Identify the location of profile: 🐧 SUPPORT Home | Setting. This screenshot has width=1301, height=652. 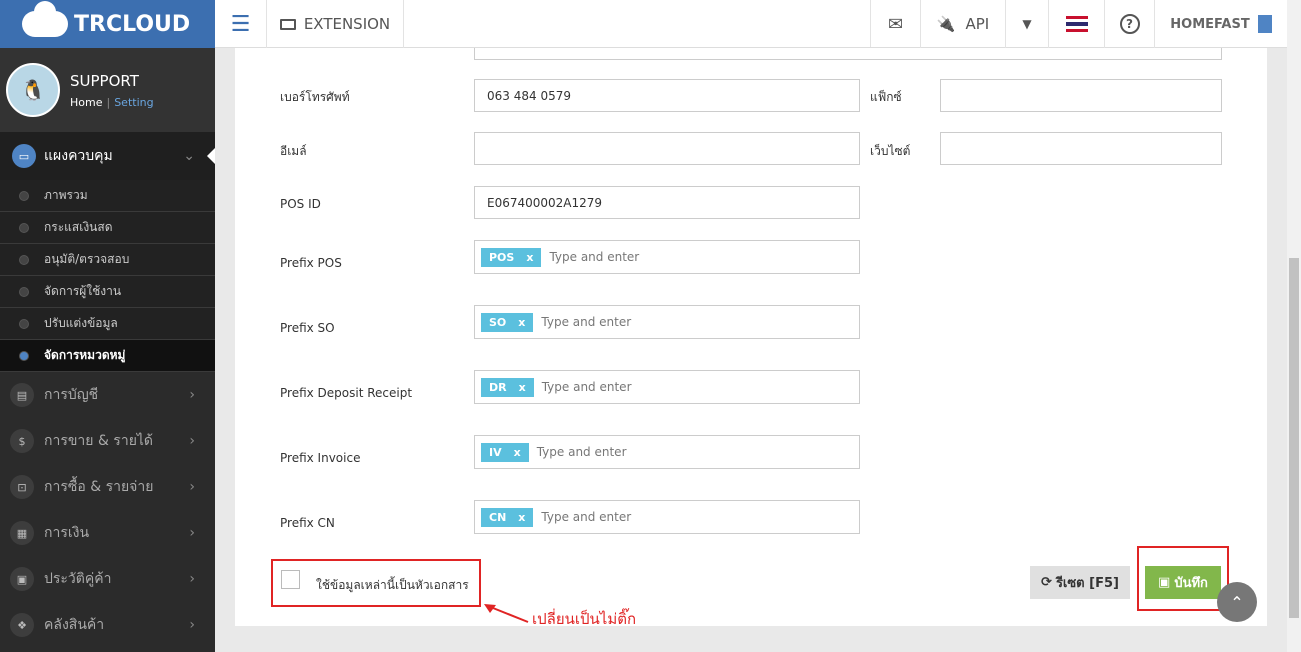
(107, 90).